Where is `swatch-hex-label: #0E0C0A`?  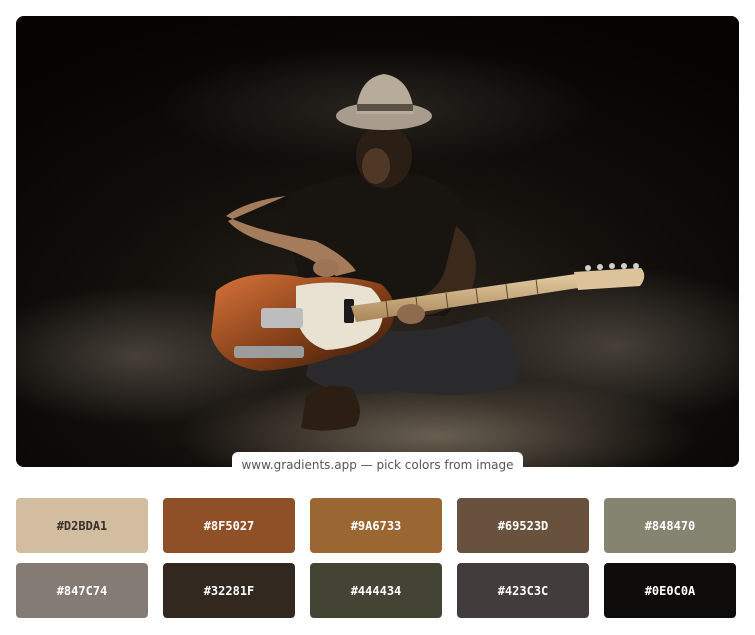 swatch-hex-label: #0E0C0A is located at coordinates (670, 590).